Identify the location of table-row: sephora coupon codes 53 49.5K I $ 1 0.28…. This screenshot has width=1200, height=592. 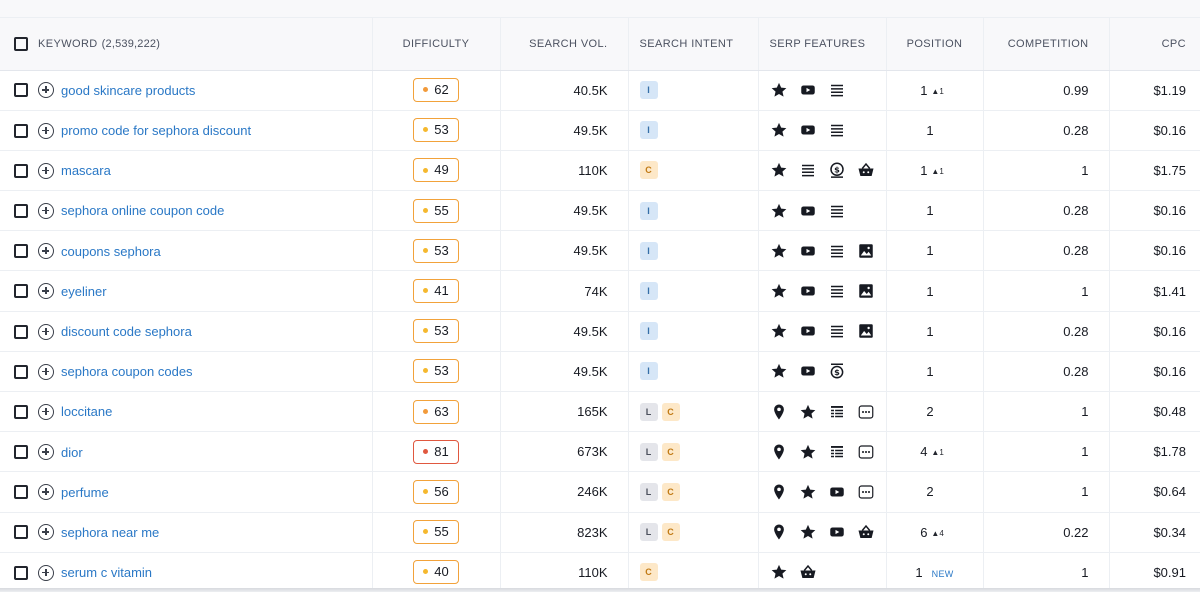
(600, 372).